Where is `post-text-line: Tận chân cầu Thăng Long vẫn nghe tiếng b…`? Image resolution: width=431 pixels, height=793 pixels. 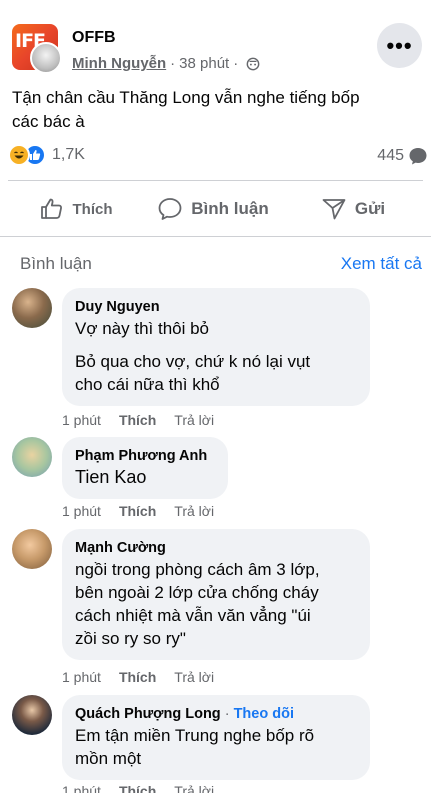
post-text-line: Tận chân cầu Thăng Long vẫn nghe tiếng b… is located at coordinates (186, 97).